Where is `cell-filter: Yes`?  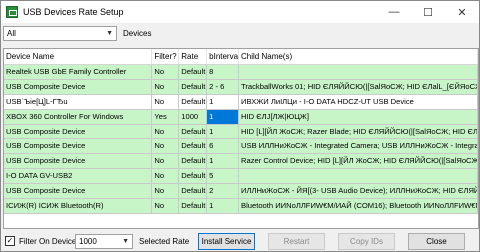 cell-filter: Yes is located at coordinates (166, 116).